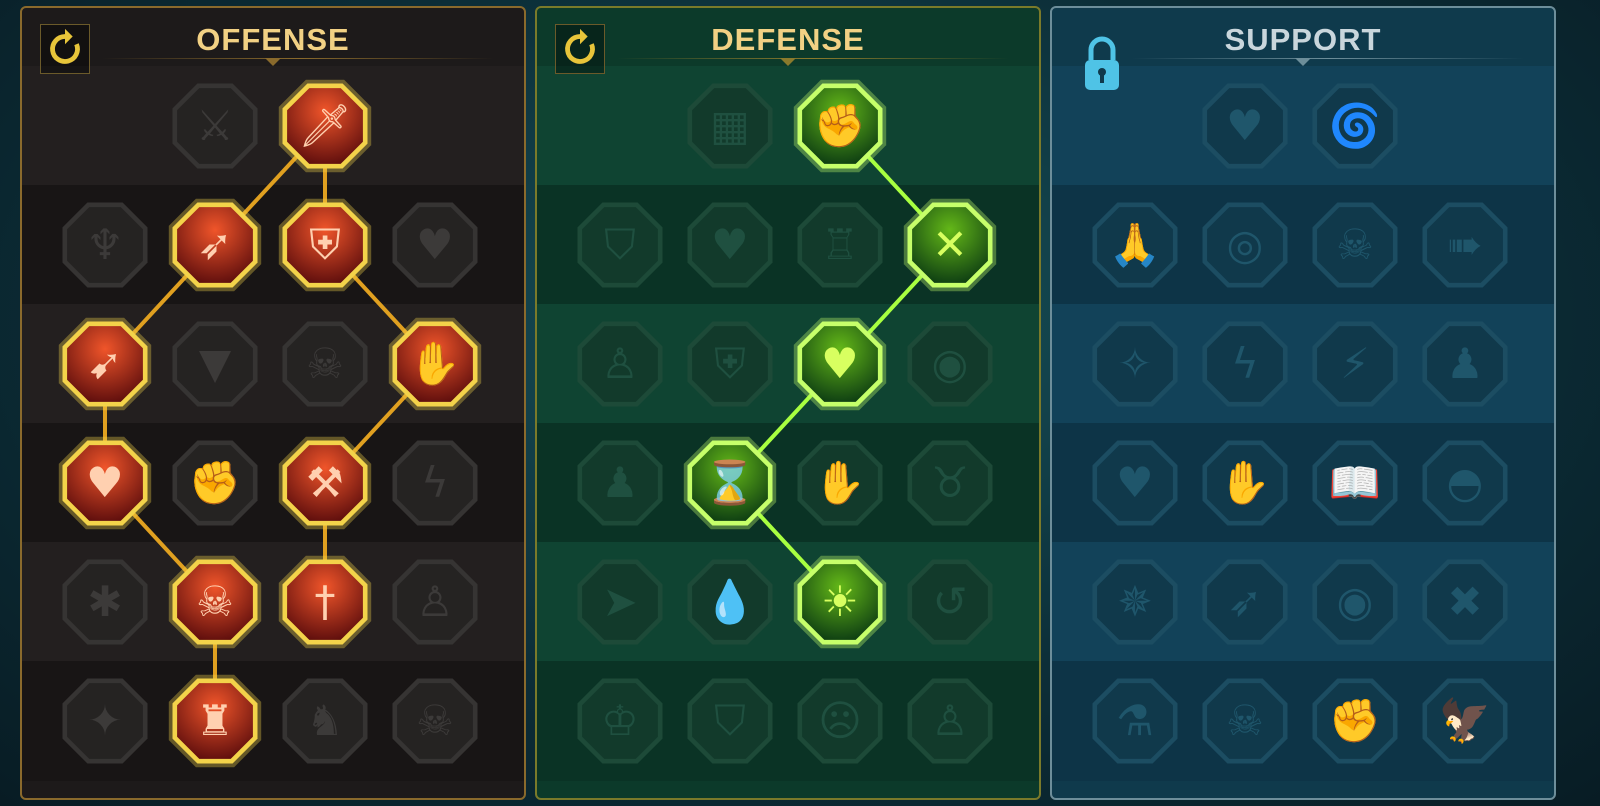 The height and width of the screenshot is (806, 1600). I want to click on bull-head-icon: ♉, so click(950, 482).